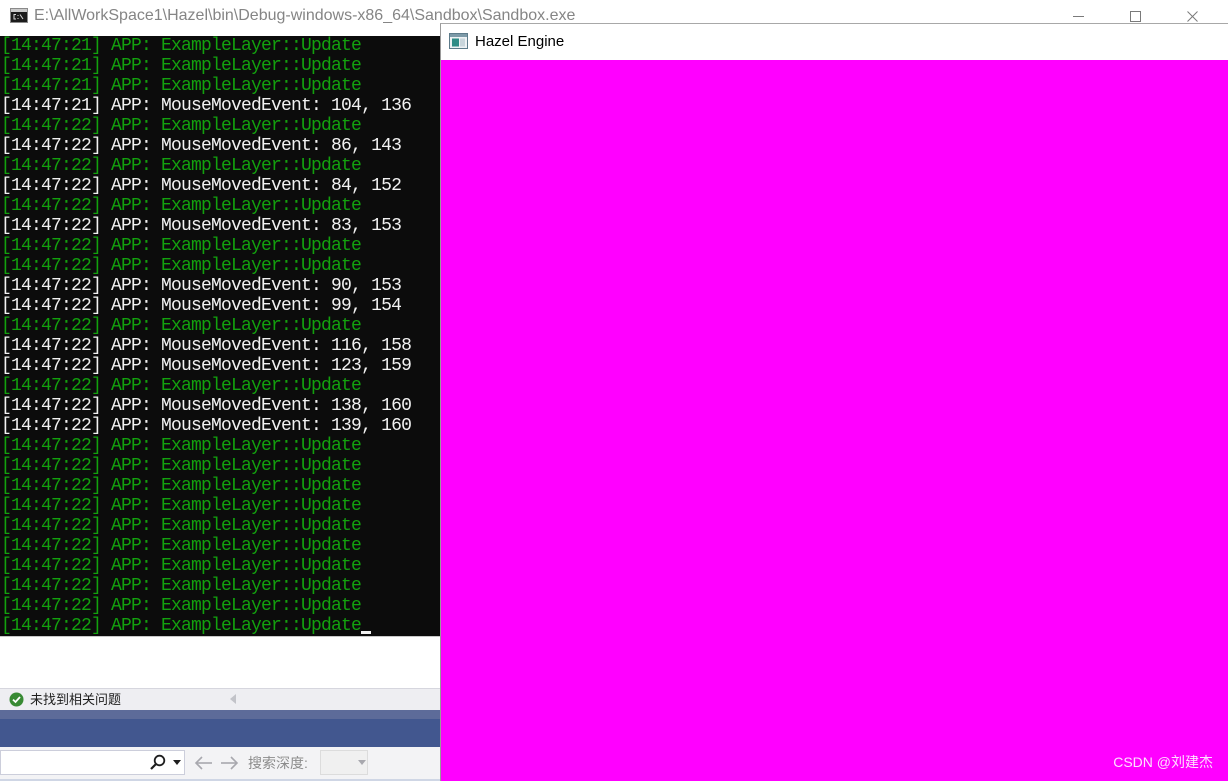 The height and width of the screenshot is (781, 1228). I want to click on close-icon, so click(1192, 16).